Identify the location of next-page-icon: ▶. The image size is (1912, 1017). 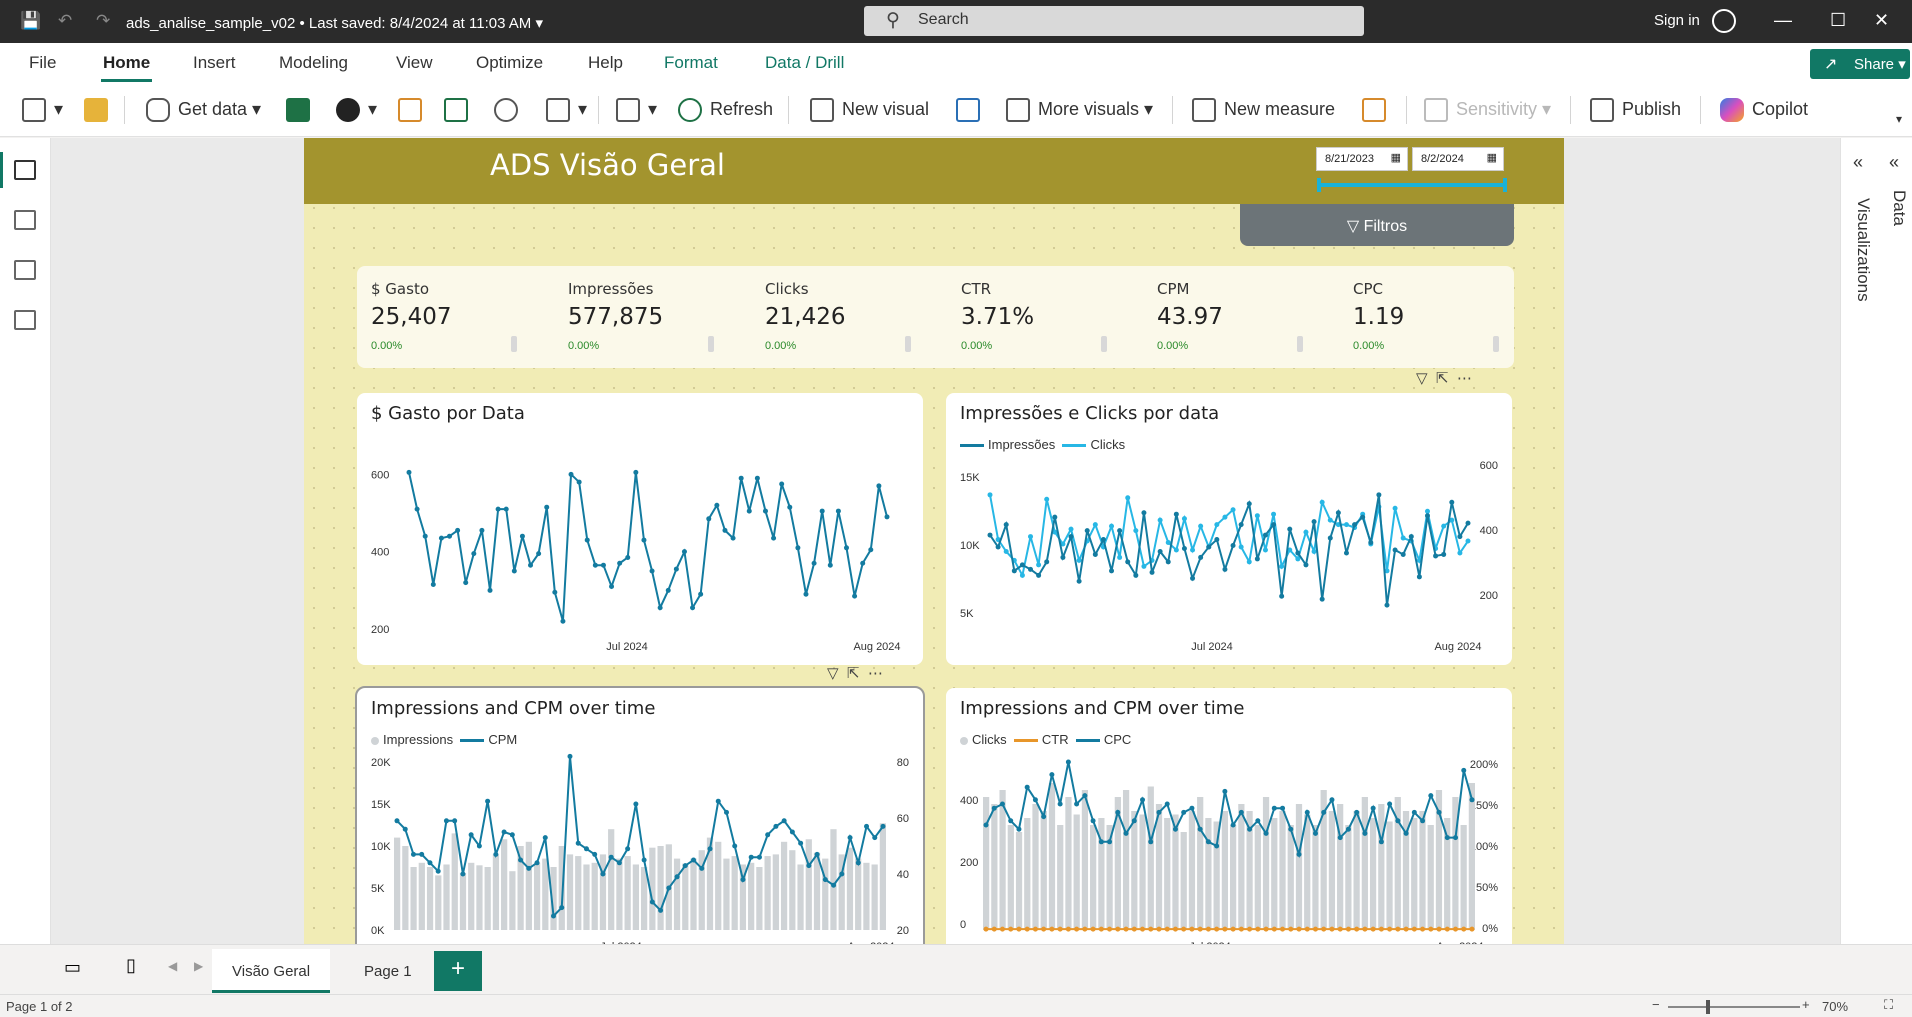
(198, 966).